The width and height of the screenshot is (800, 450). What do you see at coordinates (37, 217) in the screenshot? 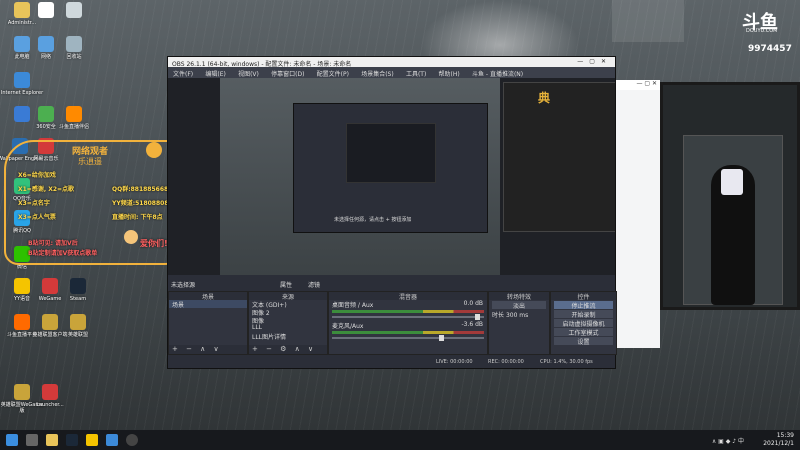
I see `overlay-line: X3=点人气票` at bounding box center [37, 217].